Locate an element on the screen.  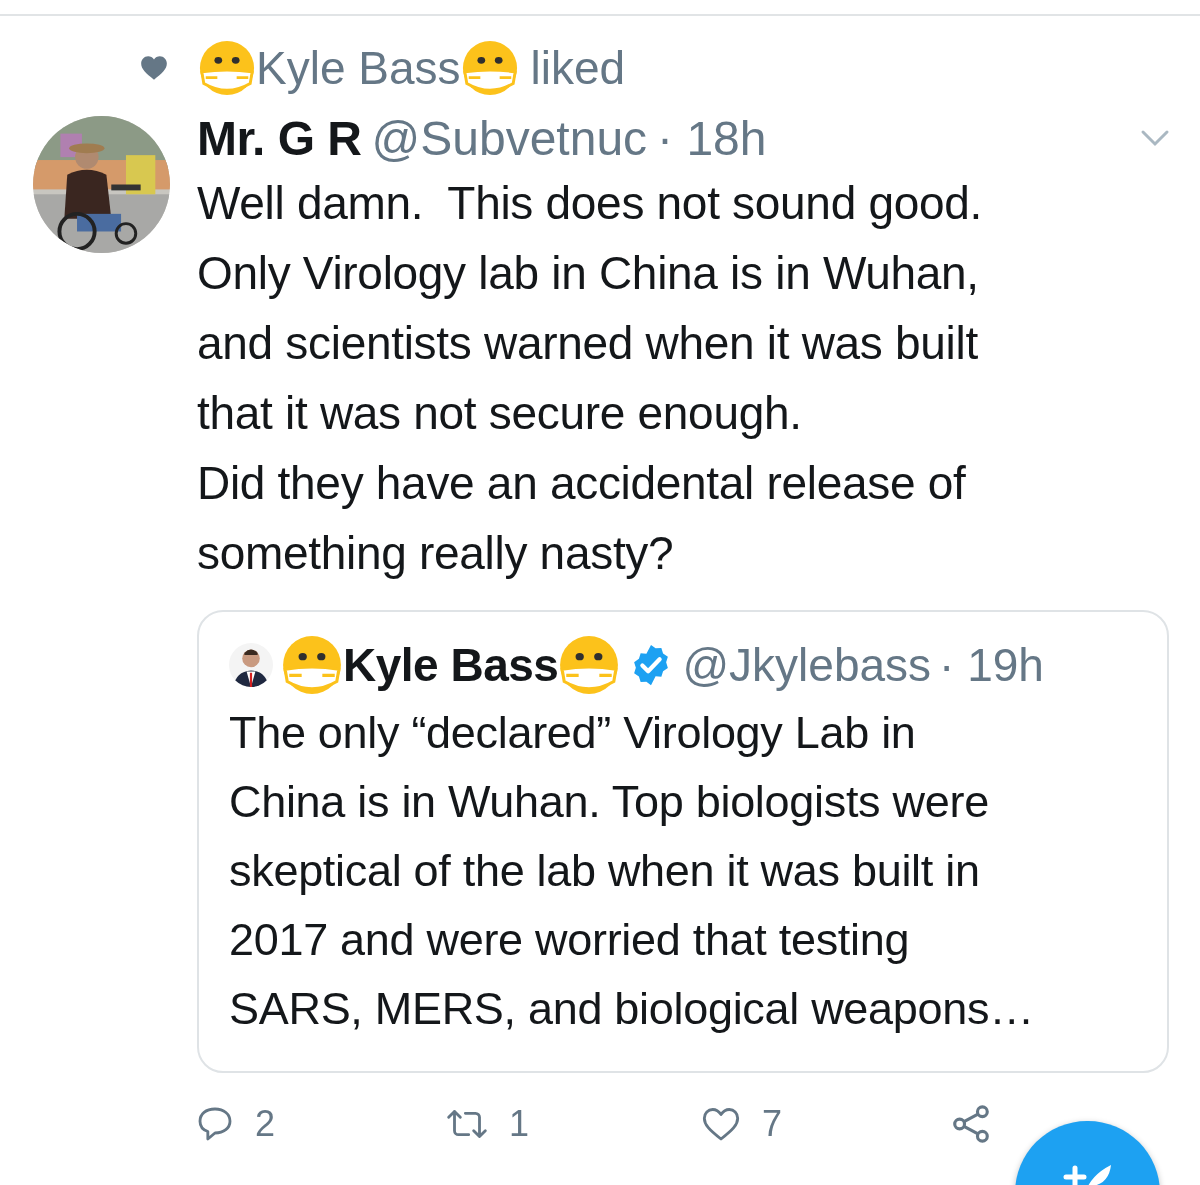
heart-icon is located at coordinates (154, 68).